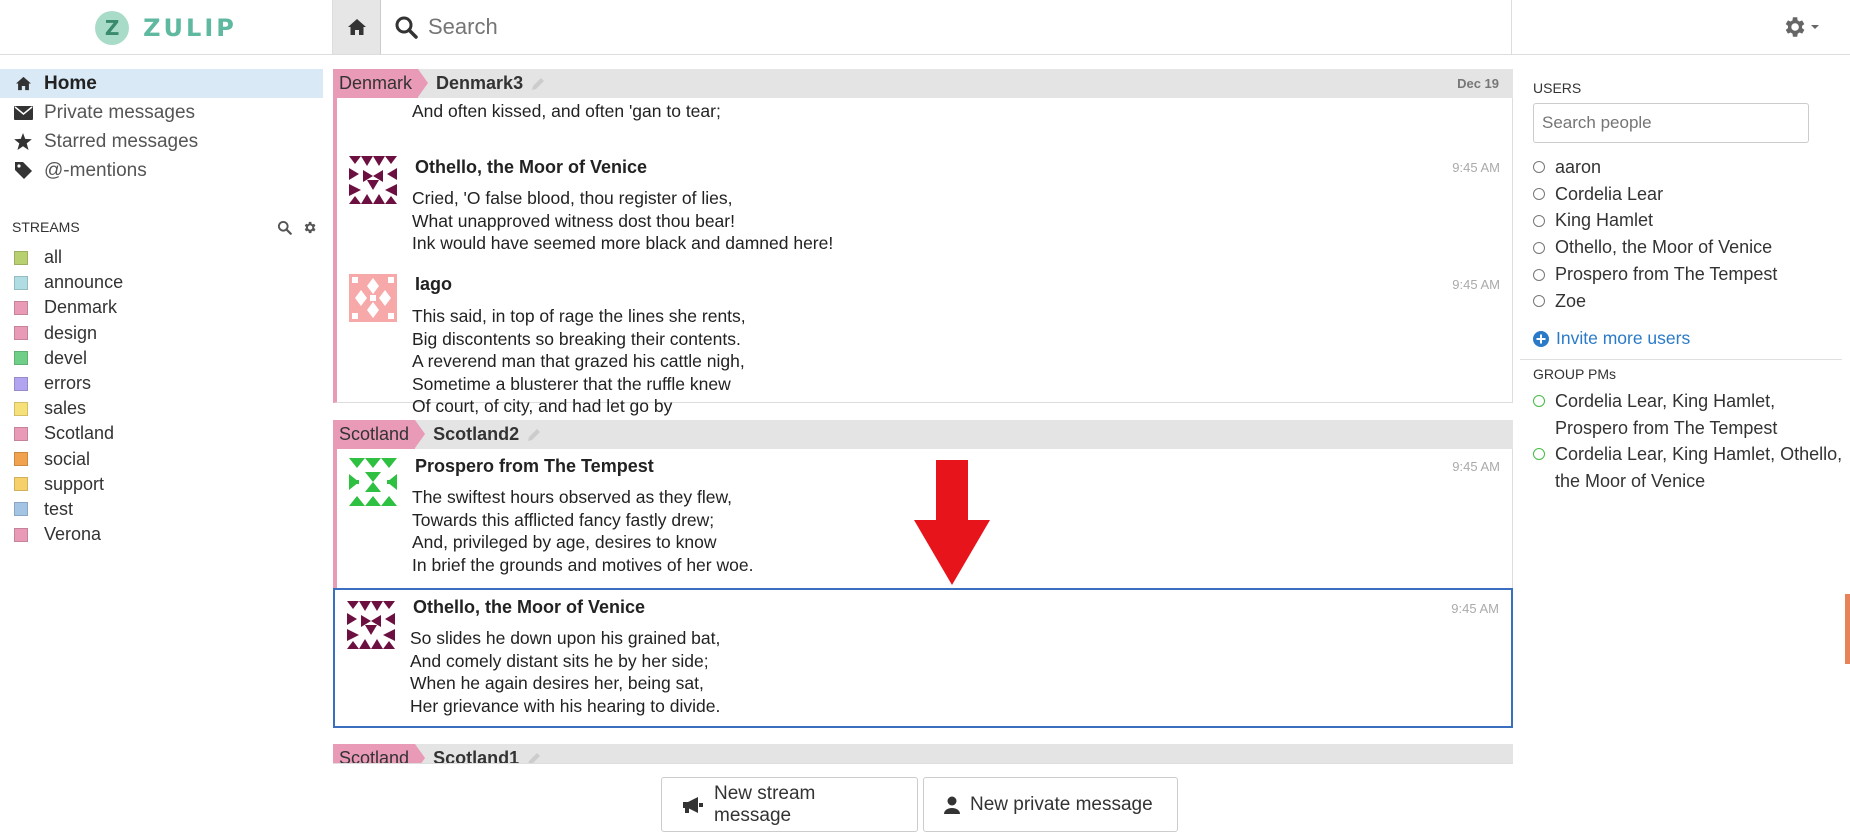 This screenshot has height=840, width=1850. Describe the element at coordinates (162, 408) in the screenshot. I see `stream-item: sales` at that location.